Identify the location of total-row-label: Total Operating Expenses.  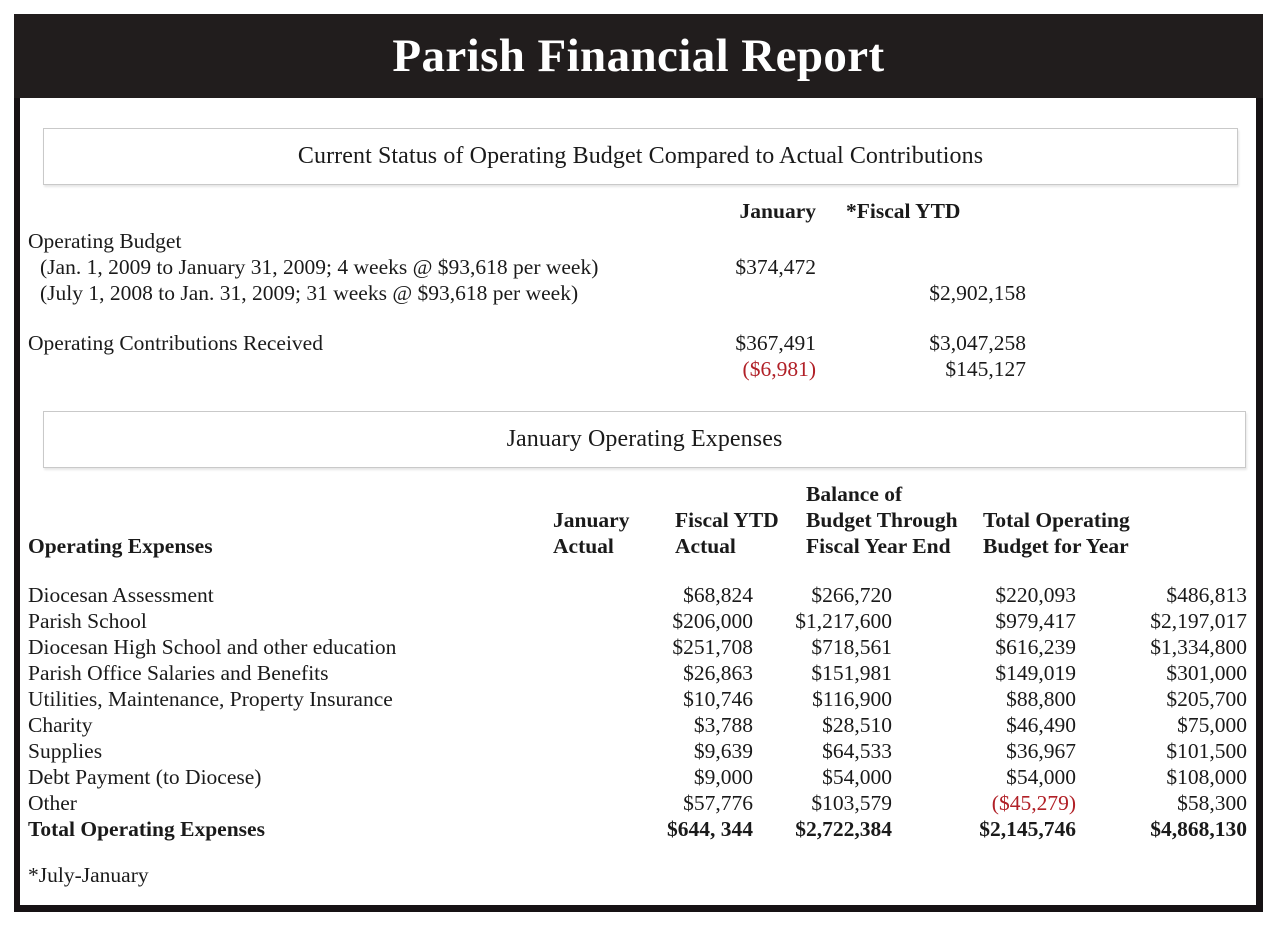
(146, 829).